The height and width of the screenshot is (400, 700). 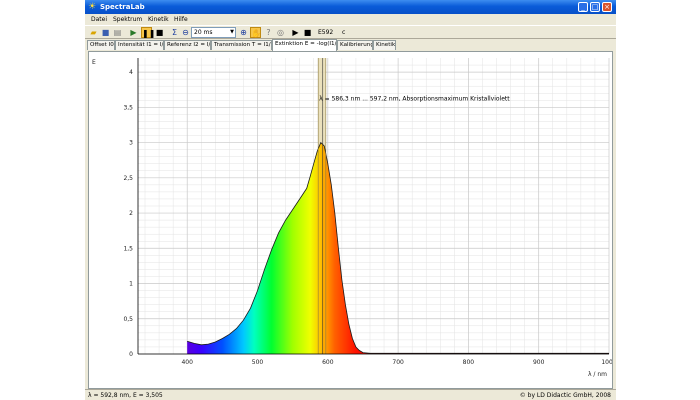 I want to click on tab-intensitaet: Intensität I1 = I/I0, so click(x=139, y=45).